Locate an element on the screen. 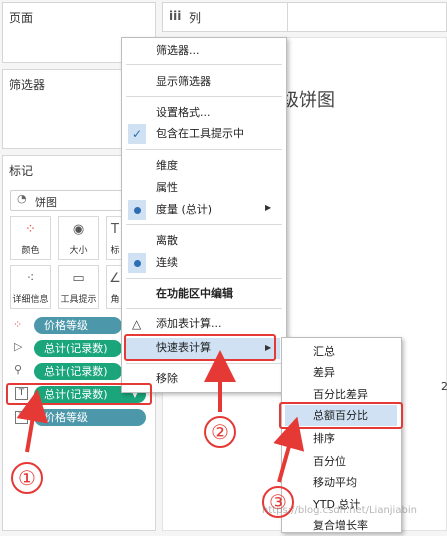  annotation-step-1: ① is located at coordinates (27, 478).